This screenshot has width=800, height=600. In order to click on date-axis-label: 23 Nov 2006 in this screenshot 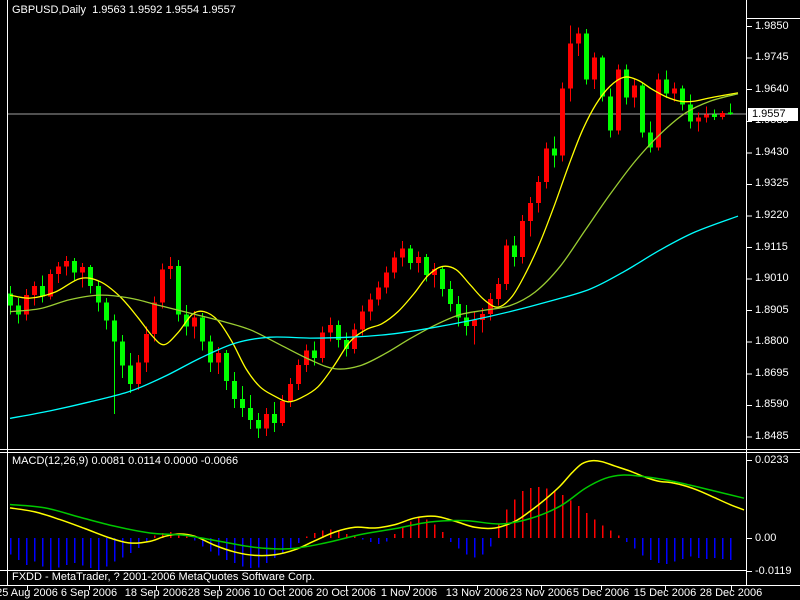, I will do `click(541, 593)`.